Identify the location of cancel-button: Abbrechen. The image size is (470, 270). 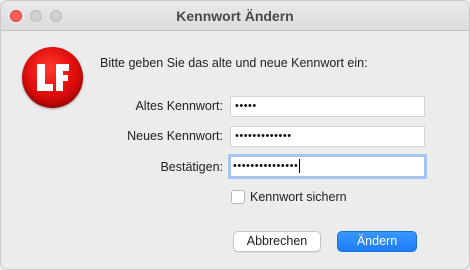
(277, 241).